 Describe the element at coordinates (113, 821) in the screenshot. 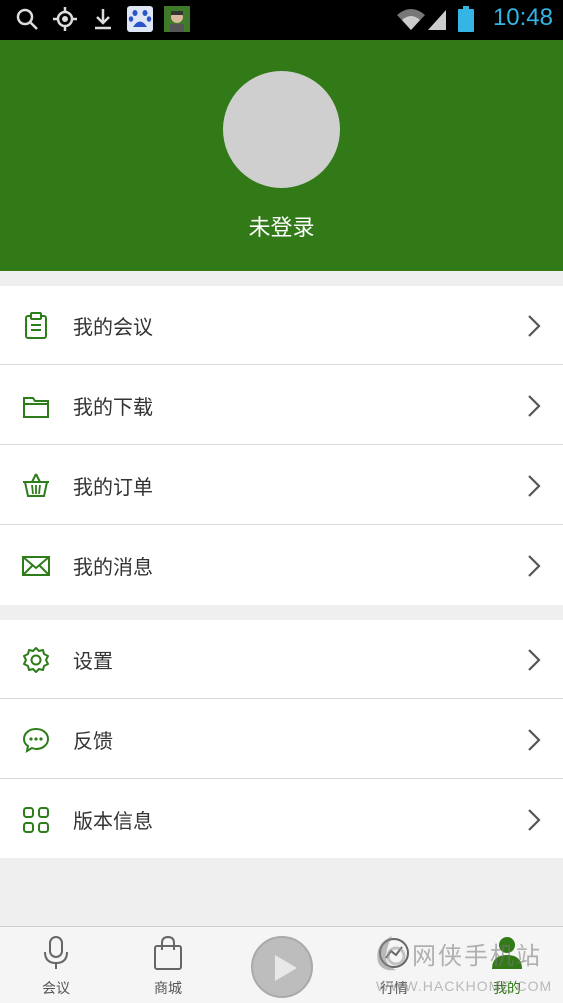

I see `menu-item-label: 版本信息` at that location.